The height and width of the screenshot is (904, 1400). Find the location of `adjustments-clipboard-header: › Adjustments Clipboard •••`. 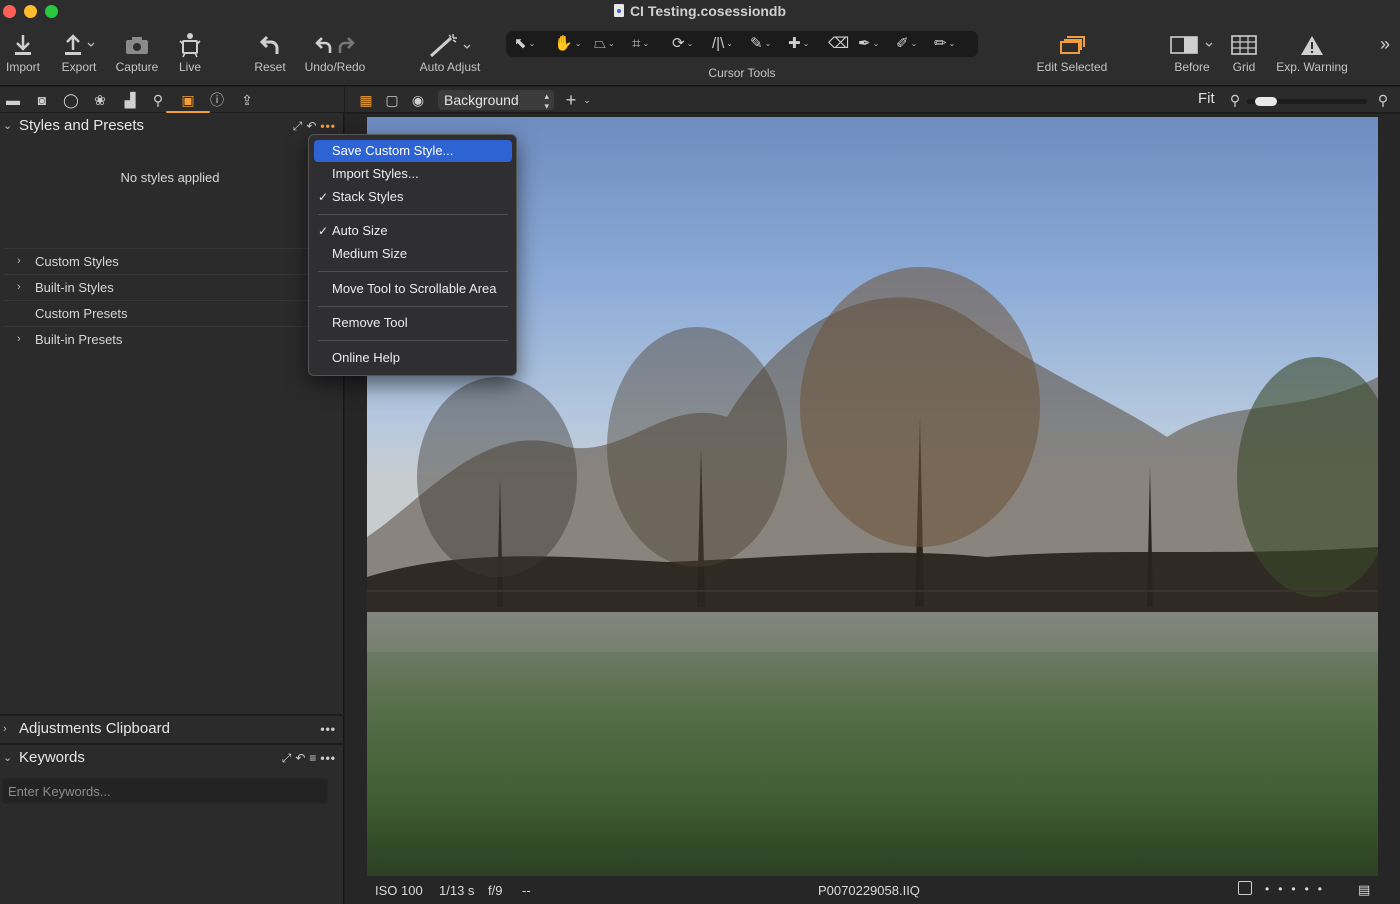

adjustments-clipboard-header: › Adjustments Clipboard ••• is located at coordinates (172, 729).